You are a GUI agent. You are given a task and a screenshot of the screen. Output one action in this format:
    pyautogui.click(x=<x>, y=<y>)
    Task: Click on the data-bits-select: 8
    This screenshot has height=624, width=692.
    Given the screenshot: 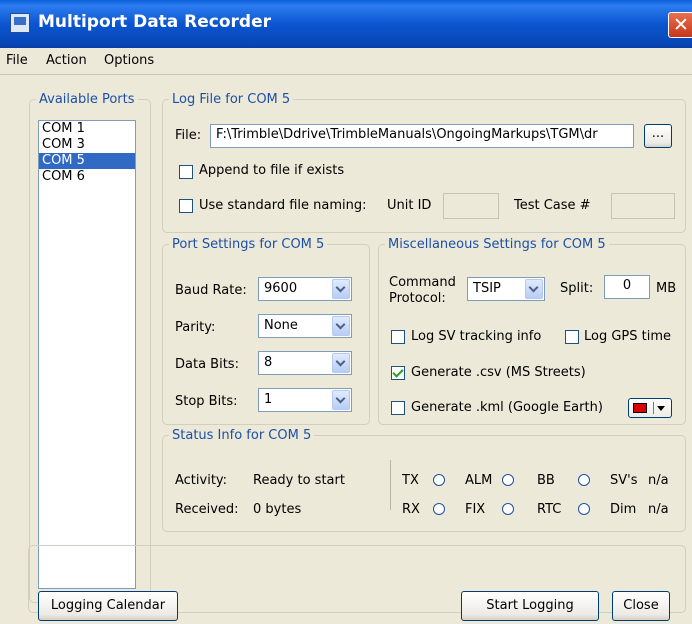 What is the action you would take?
    pyautogui.click(x=305, y=363)
    